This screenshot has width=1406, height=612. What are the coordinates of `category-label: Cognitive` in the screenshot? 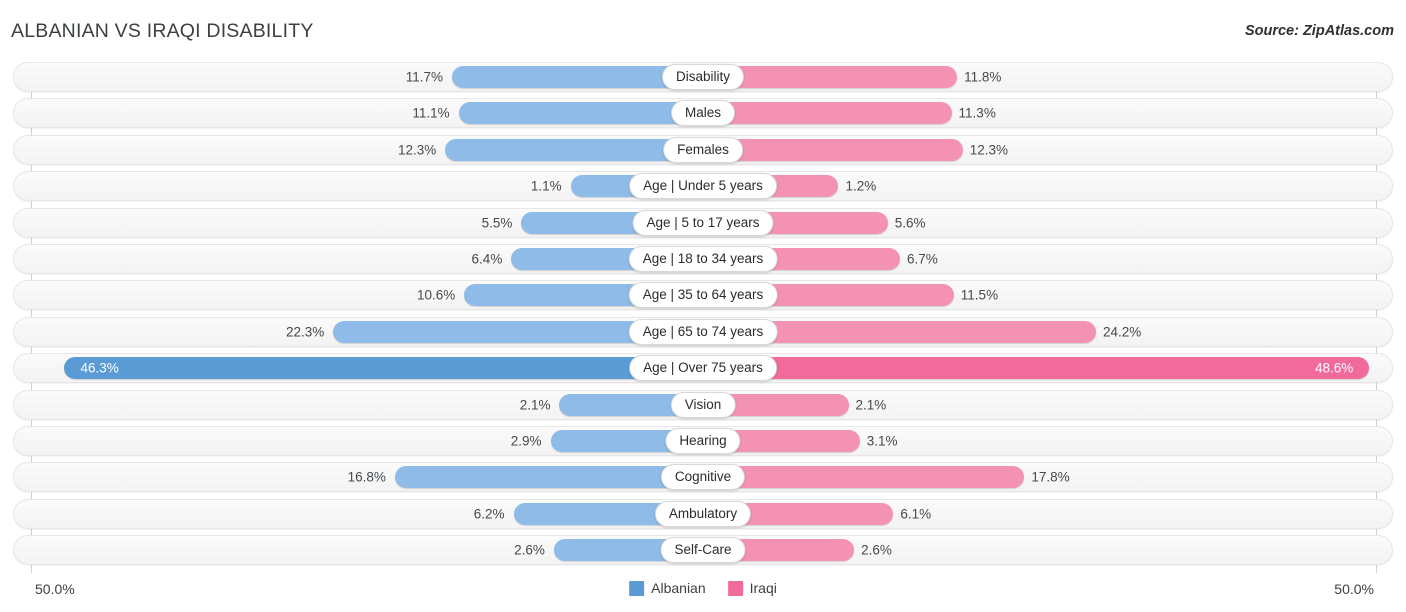 It's located at (703, 477).